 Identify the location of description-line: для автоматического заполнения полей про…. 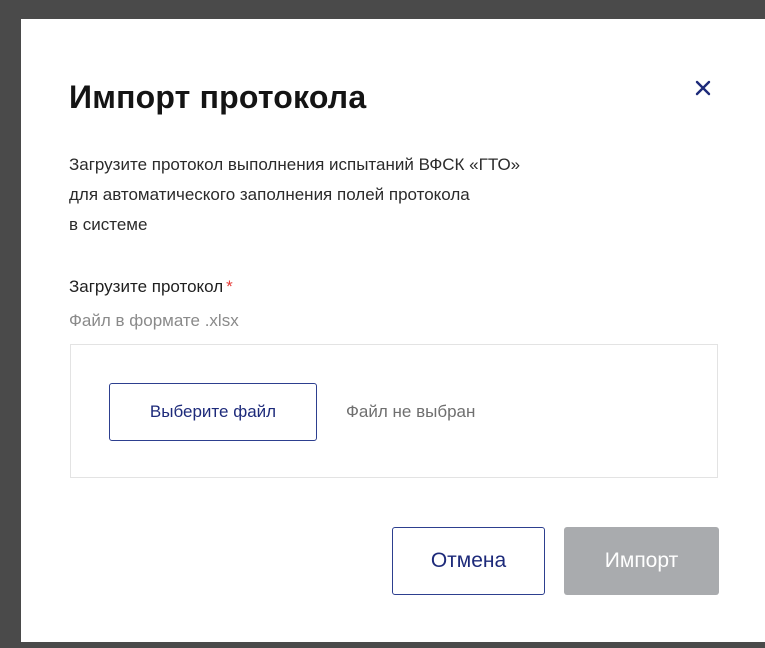
(269, 194).